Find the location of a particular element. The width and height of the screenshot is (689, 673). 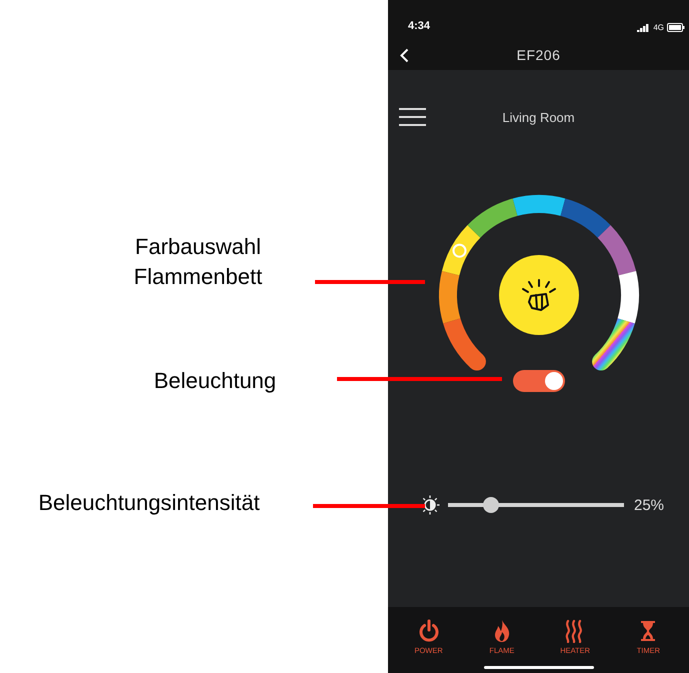

network-label: 4G is located at coordinates (658, 27).